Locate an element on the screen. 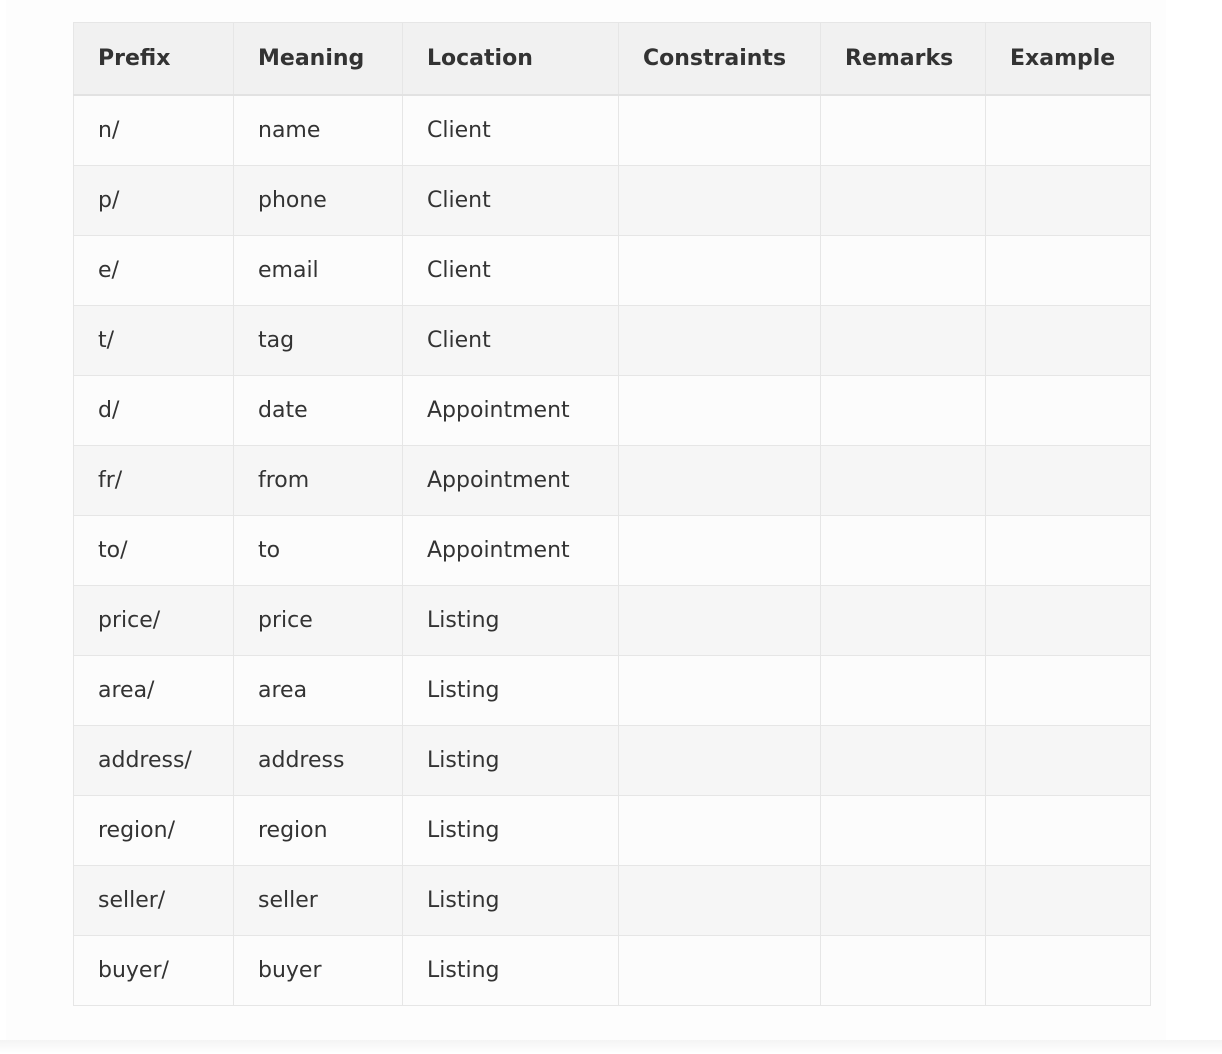 The image size is (1222, 1054). table-row: price/price Listing is located at coordinates (612, 620).